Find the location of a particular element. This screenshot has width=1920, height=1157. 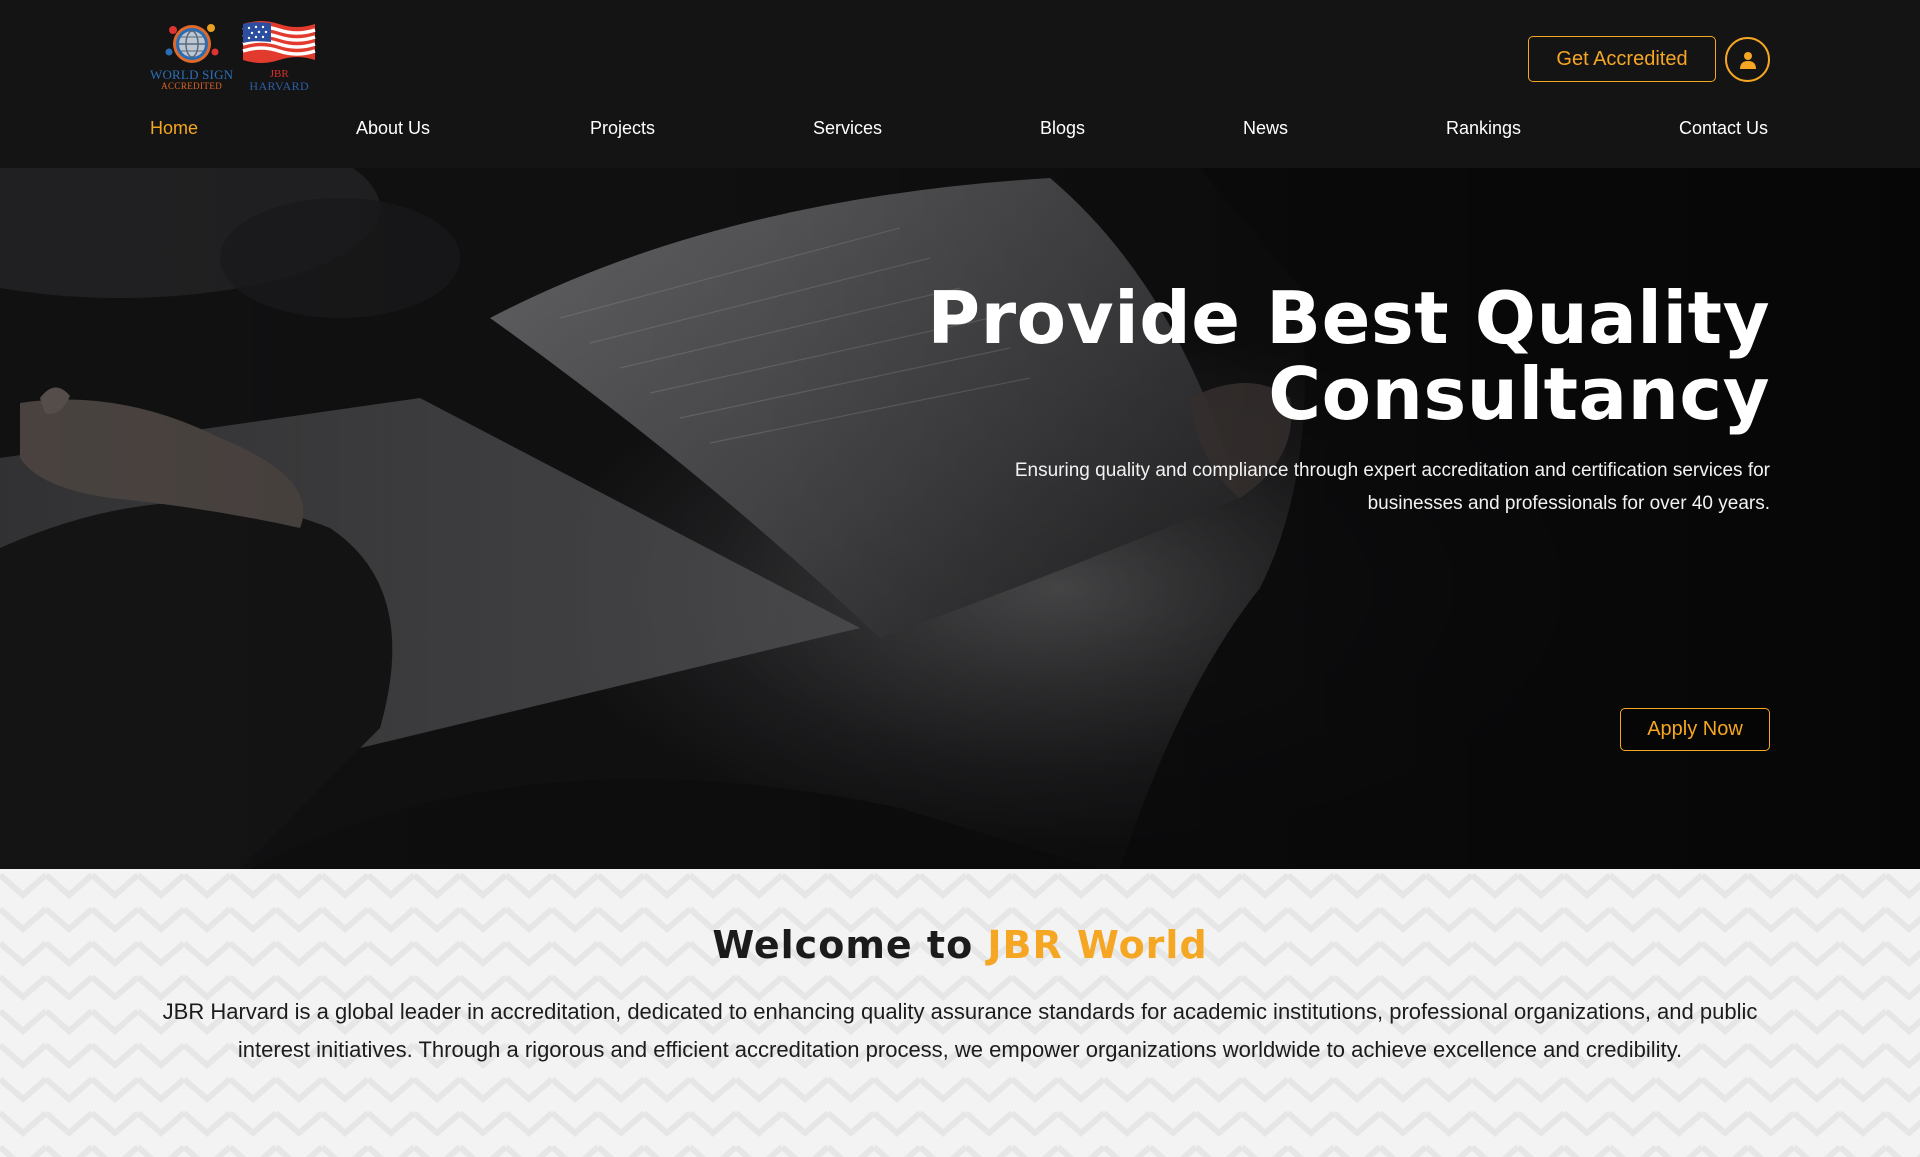

hero-title-line2: Consultancy is located at coordinates (1519, 394).